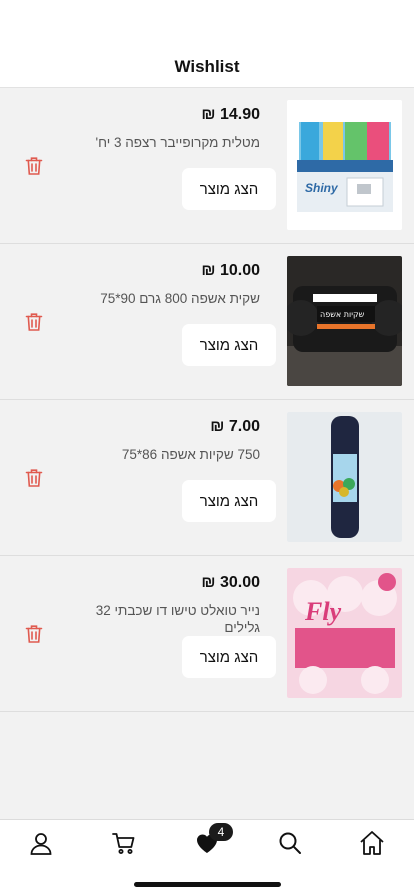  Describe the element at coordinates (177, 142) in the screenshot. I see `product-name: מטלית מקרופייבר רצפה 3 יח'` at that location.